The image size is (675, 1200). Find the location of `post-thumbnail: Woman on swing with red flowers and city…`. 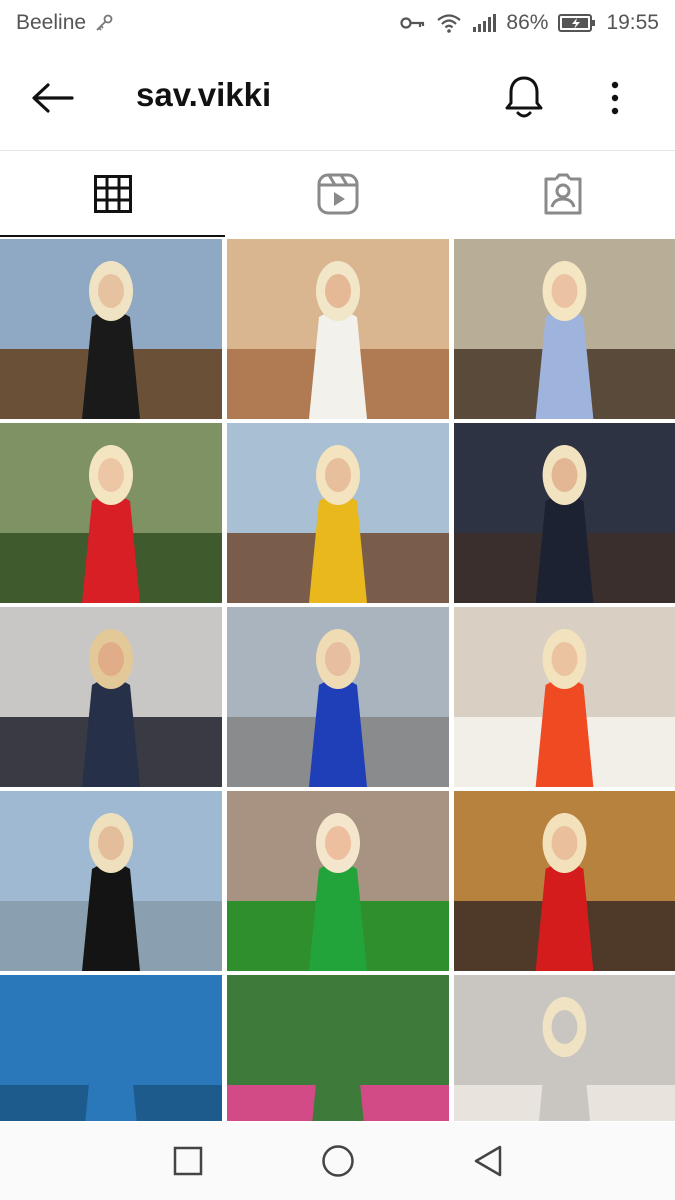

post-thumbnail: Woman on swing with red flowers and city… is located at coordinates (564, 513).